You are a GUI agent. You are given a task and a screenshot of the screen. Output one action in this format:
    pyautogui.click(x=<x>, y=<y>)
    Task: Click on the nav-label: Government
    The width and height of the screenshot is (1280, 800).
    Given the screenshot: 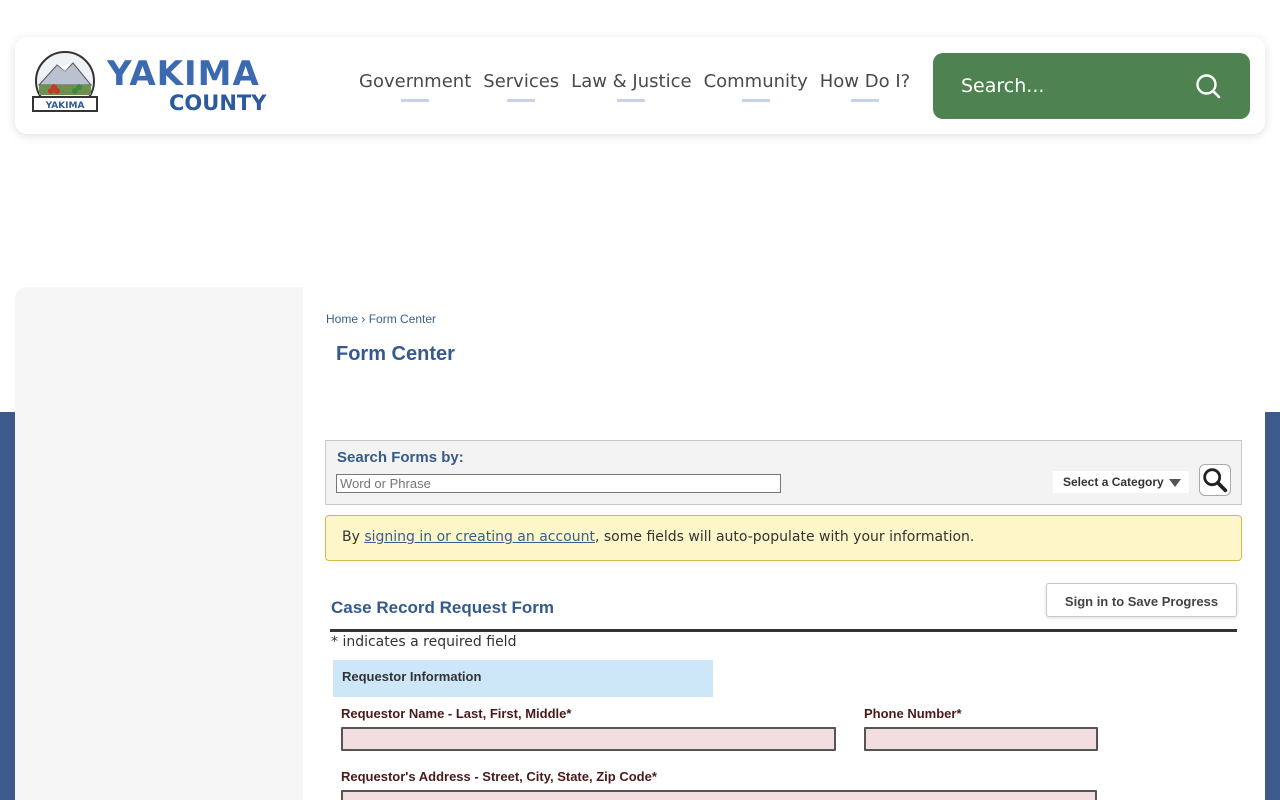 What is the action you would take?
    pyautogui.click(x=415, y=81)
    